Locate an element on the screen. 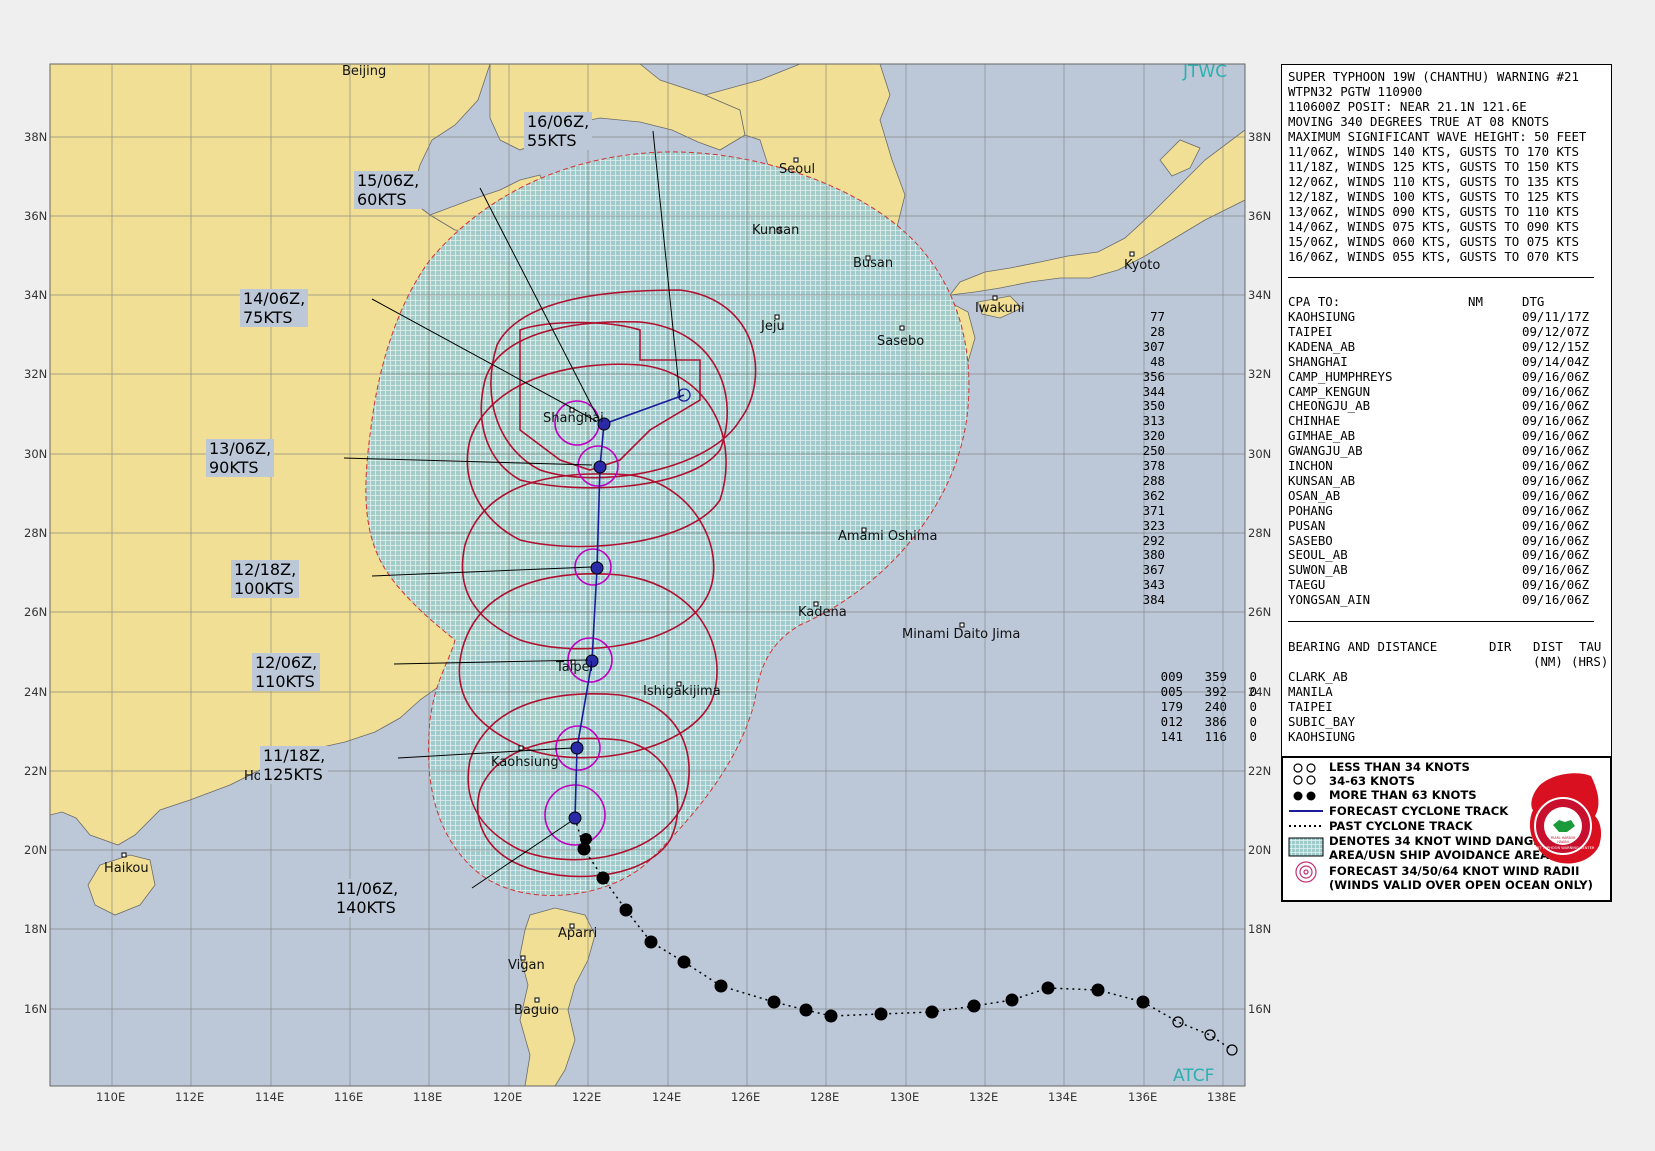 Image resolution: width=1655 pixels, height=1151 pixels. cpa-row-name: CHEONGJU_AB is located at coordinates (1329, 406).